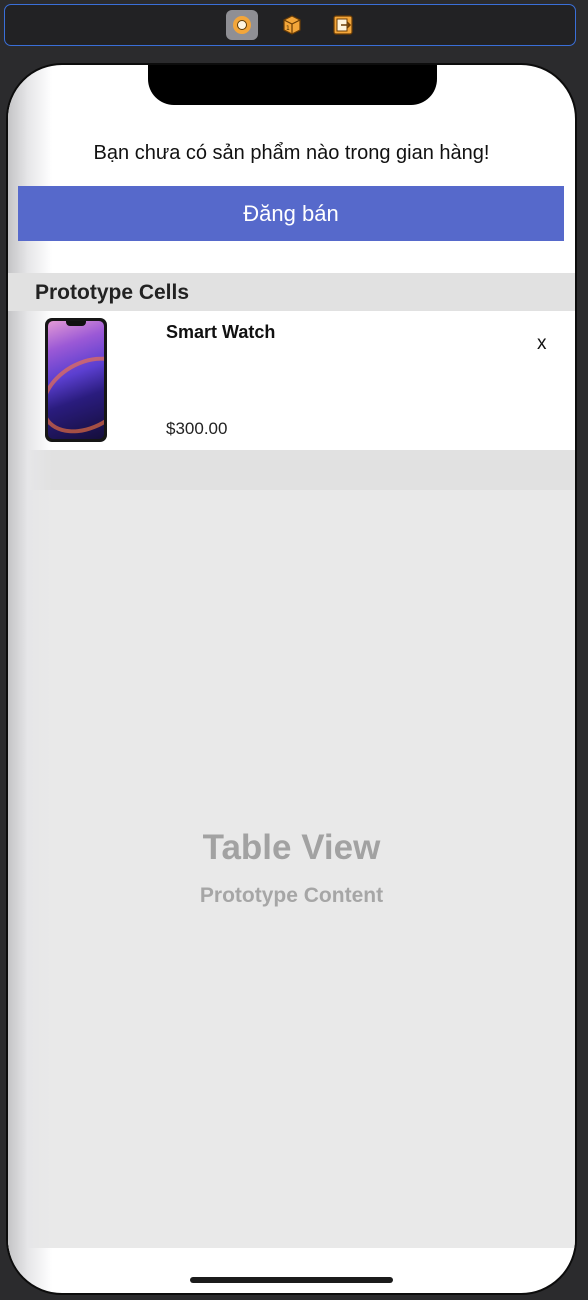 The height and width of the screenshot is (1300, 588). Describe the element at coordinates (291, 895) in the screenshot. I see `table-placeholder-subtitle: Prototype Content` at that location.